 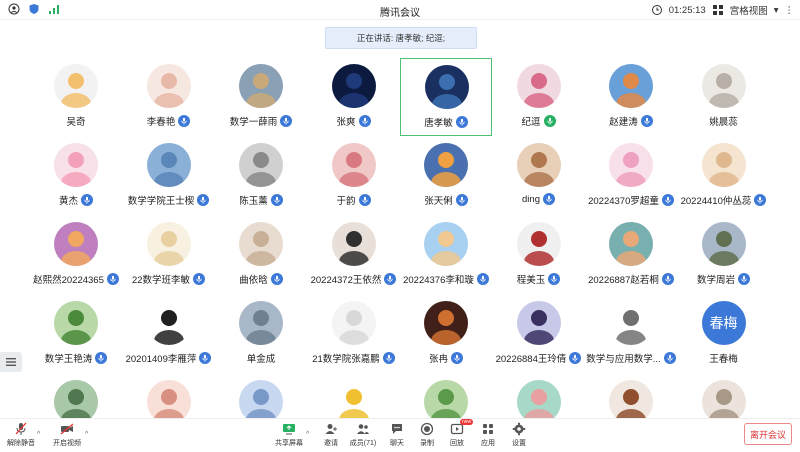 I want to click on apps-icon, so click(x=488, y=429).